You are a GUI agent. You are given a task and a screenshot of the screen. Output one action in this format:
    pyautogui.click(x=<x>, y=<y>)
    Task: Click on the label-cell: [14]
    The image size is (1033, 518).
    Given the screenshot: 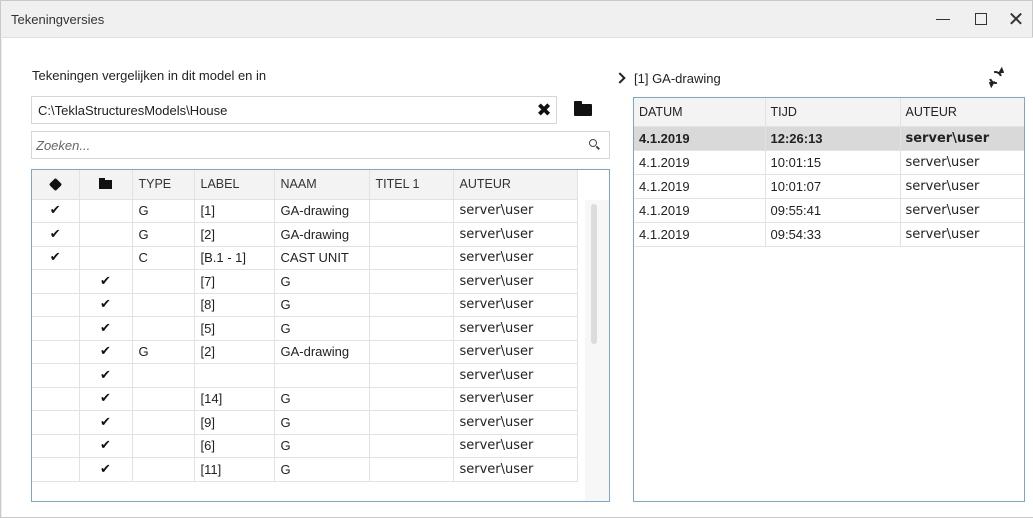 What is the action you would take?
    pyautogui.click(x=234, y=399)
    